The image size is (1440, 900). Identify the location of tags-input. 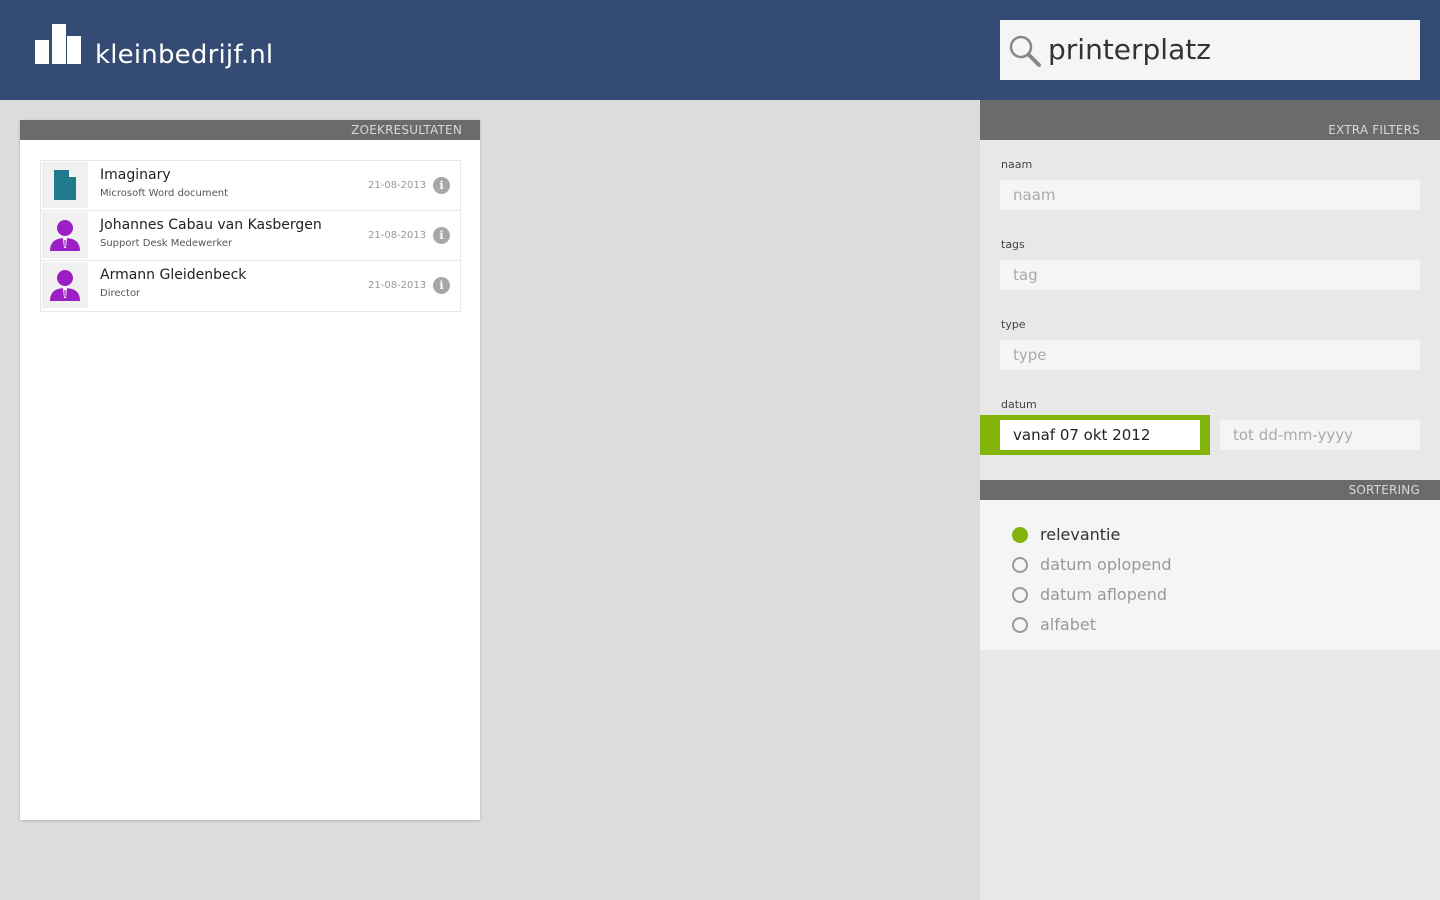
(1210, 275).